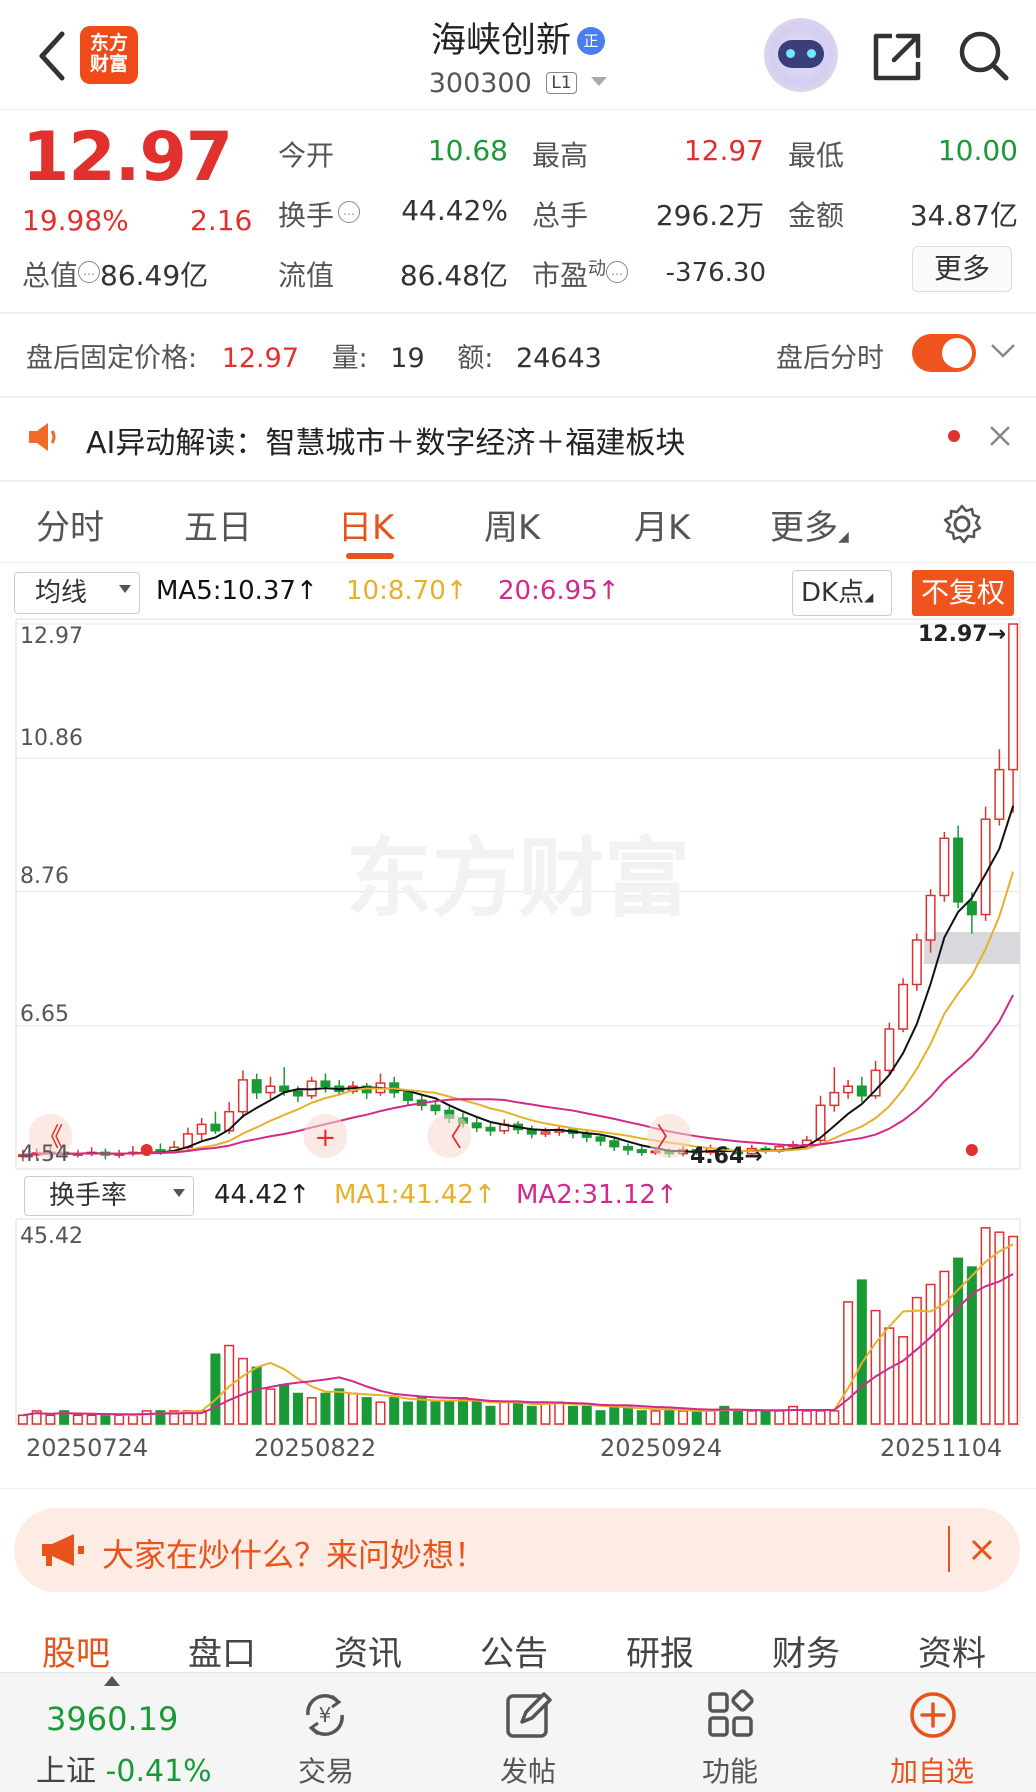  What do you see at coordinates (415, 1195) in the screenshot?
I see `turnover-ma1: MA1:41.42↑` at bounding box center [415, 1195].